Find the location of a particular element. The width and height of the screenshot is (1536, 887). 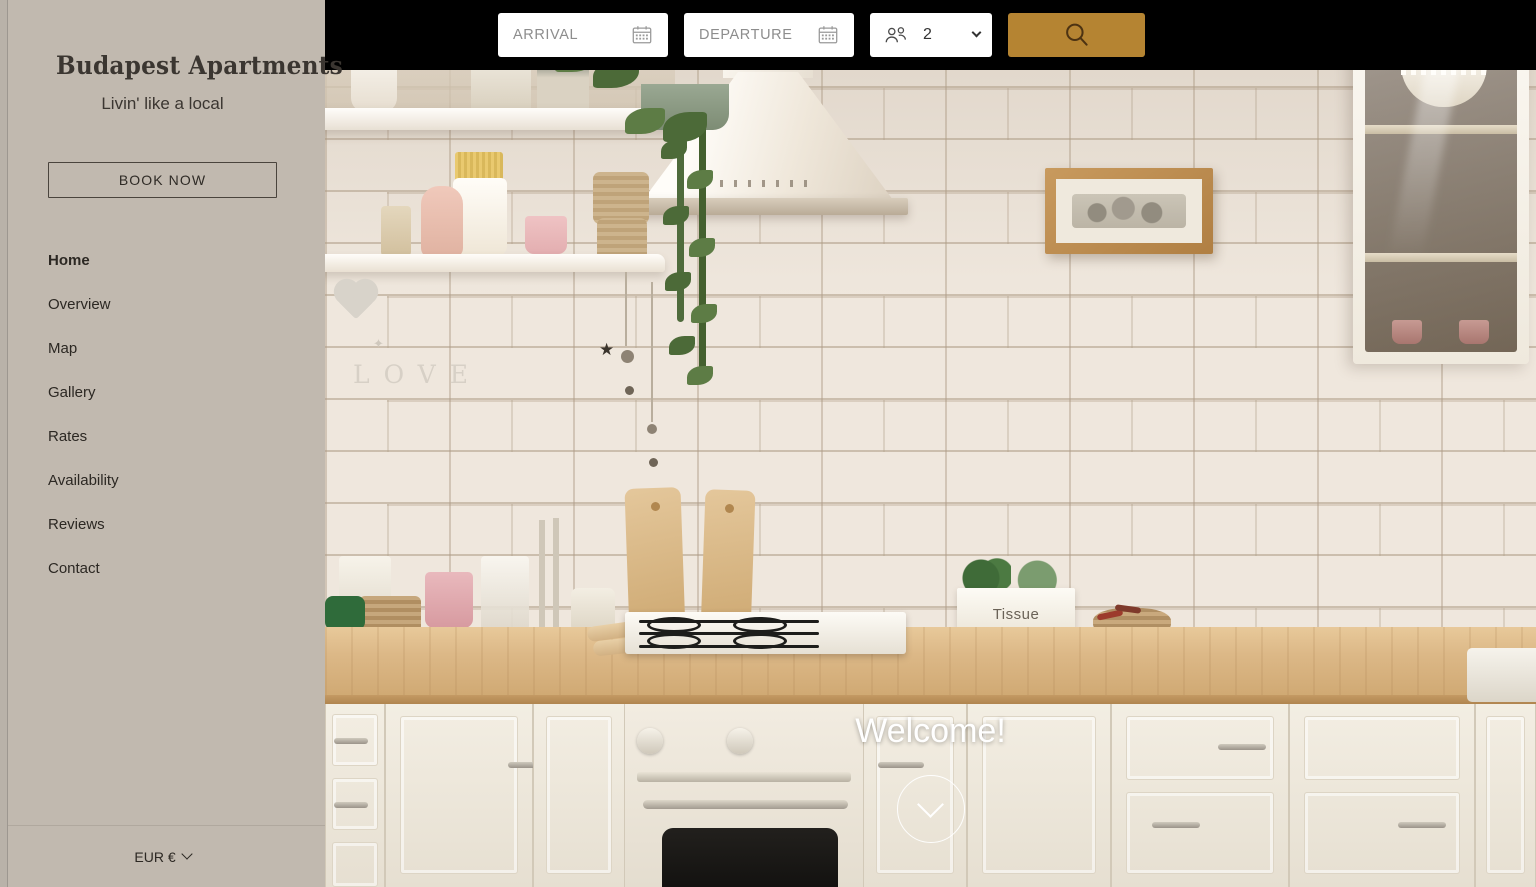

star-icon: ✦ is located at coordinates (378, 343).